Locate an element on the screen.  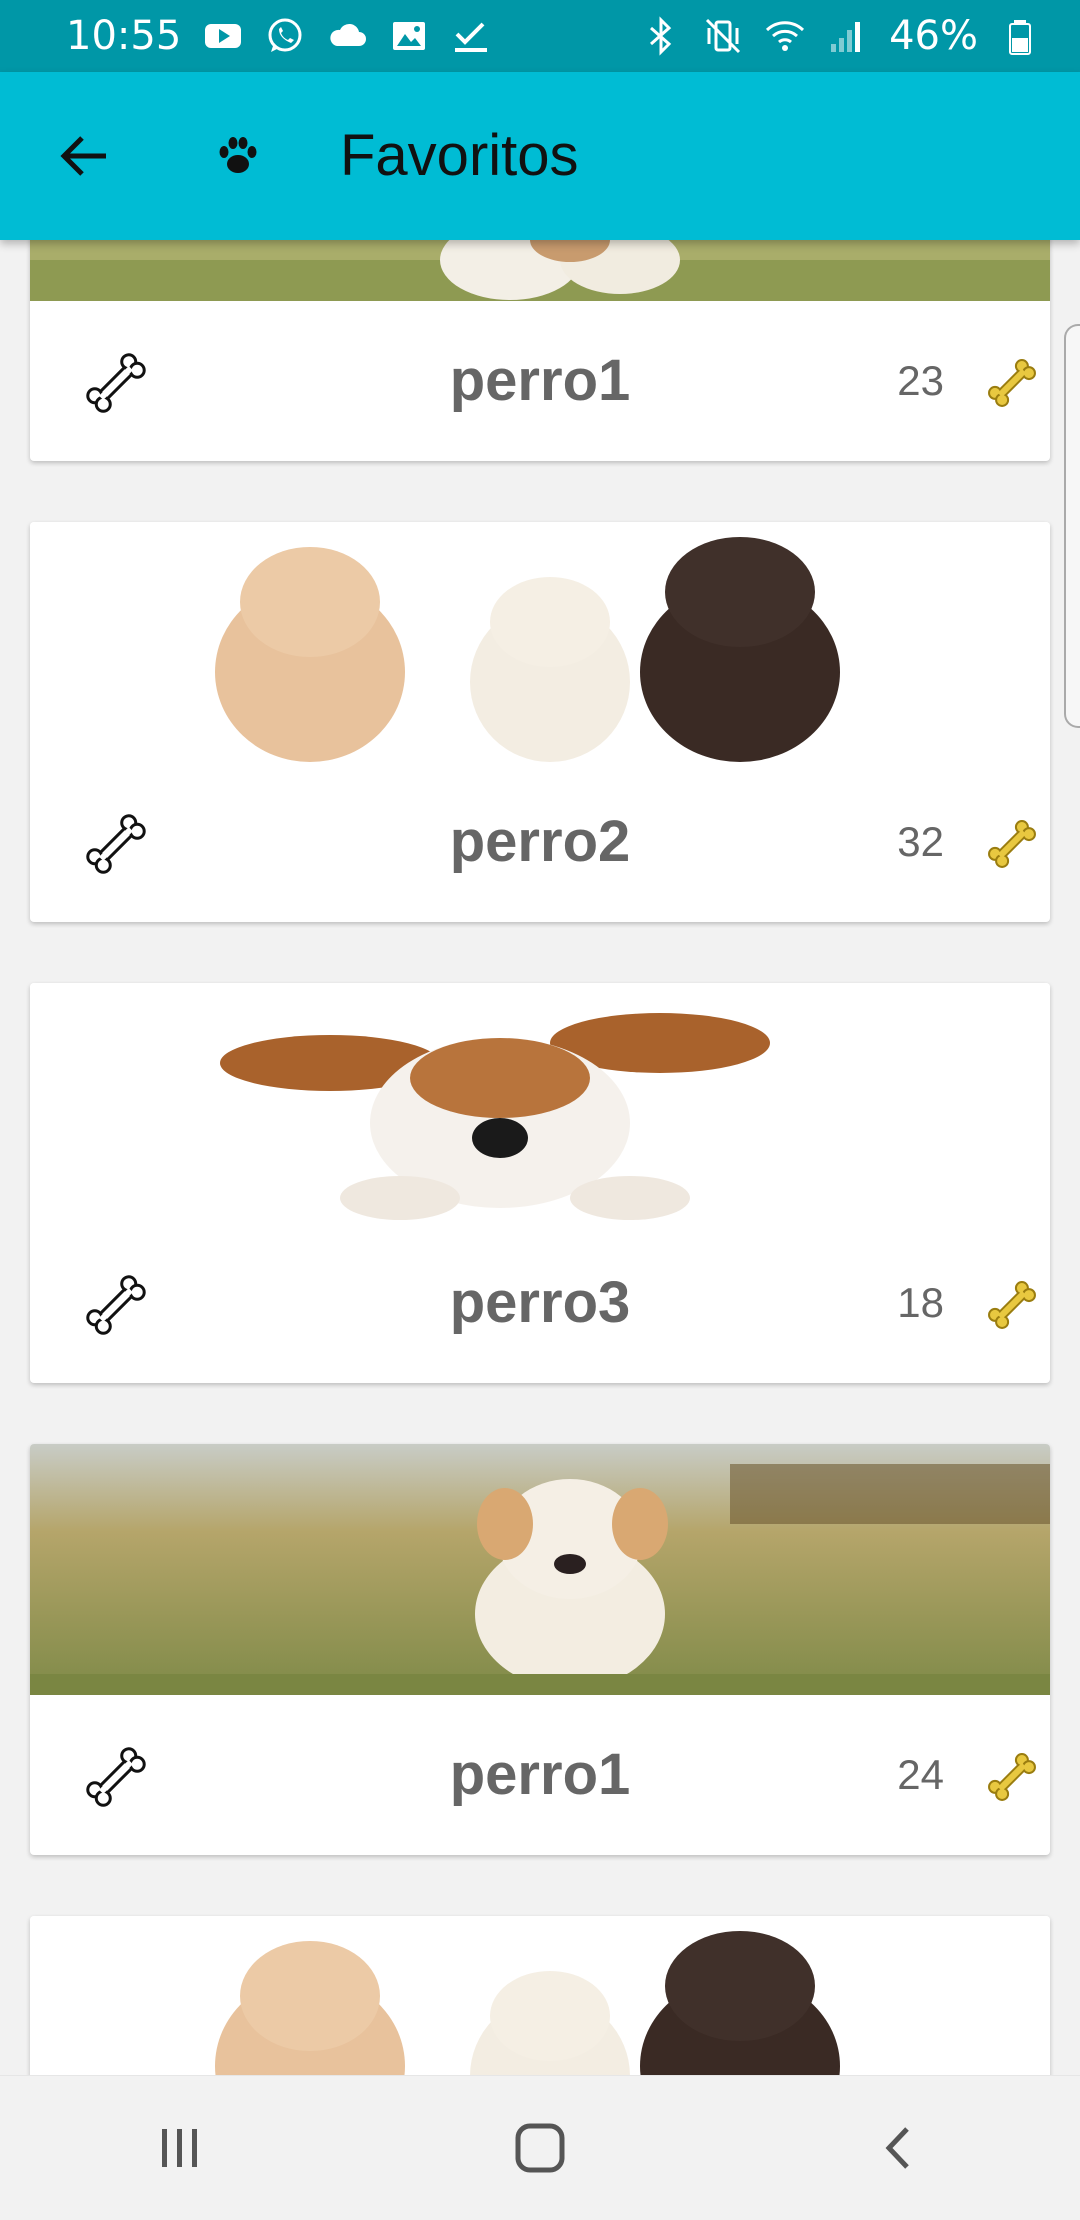
pet-card: perro1 23 is located at coordinates (540, 350).